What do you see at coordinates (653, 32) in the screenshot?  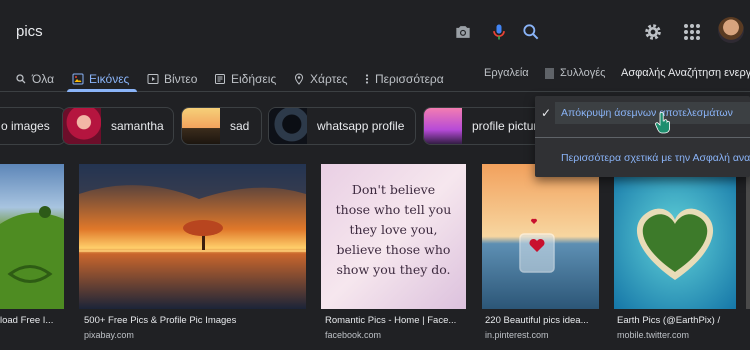 I see `gear-icon` at bounding box center [653, 32].